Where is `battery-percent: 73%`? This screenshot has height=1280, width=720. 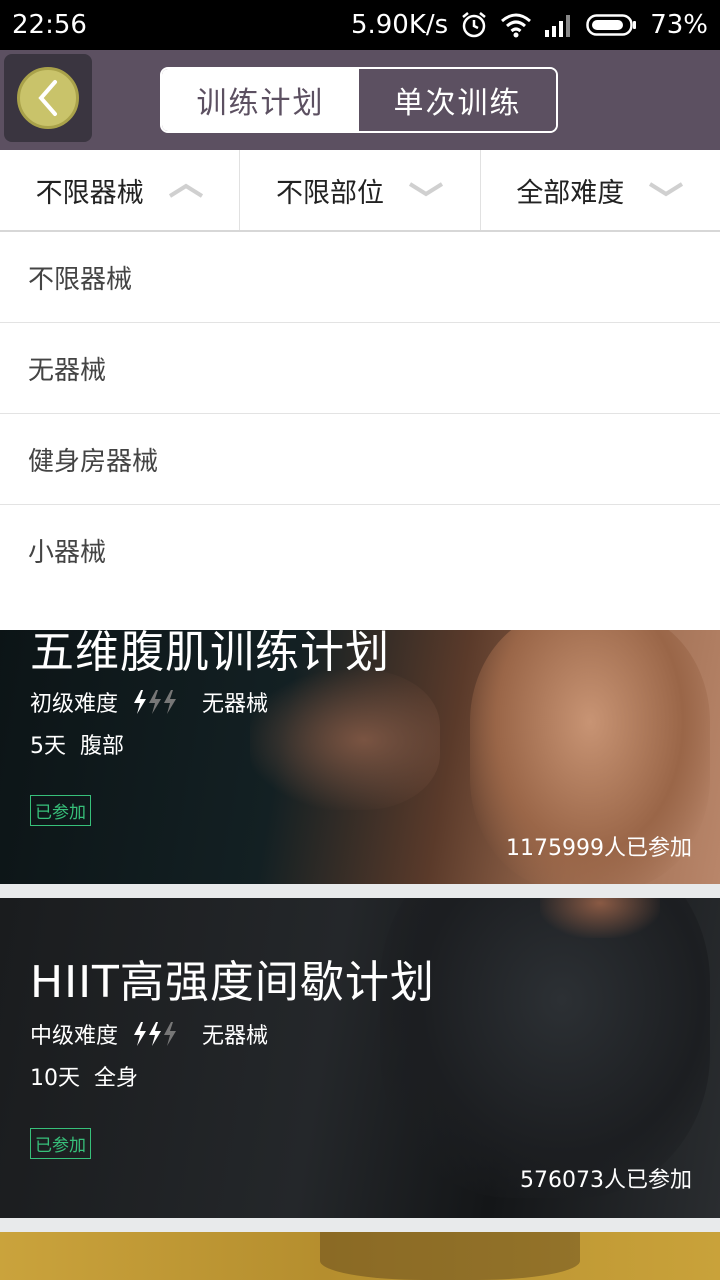 battery-percent: 73% is located at coordinates (679, 25).